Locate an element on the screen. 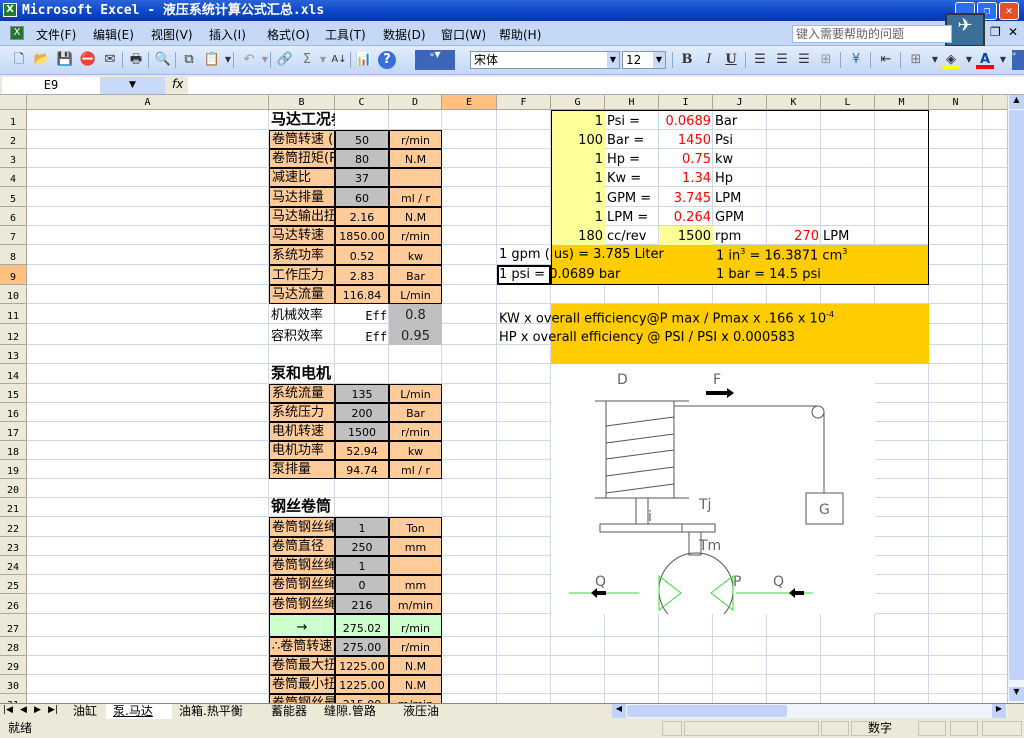  chart-wizard-icon: 📊 is located at coordinates (364, 60).